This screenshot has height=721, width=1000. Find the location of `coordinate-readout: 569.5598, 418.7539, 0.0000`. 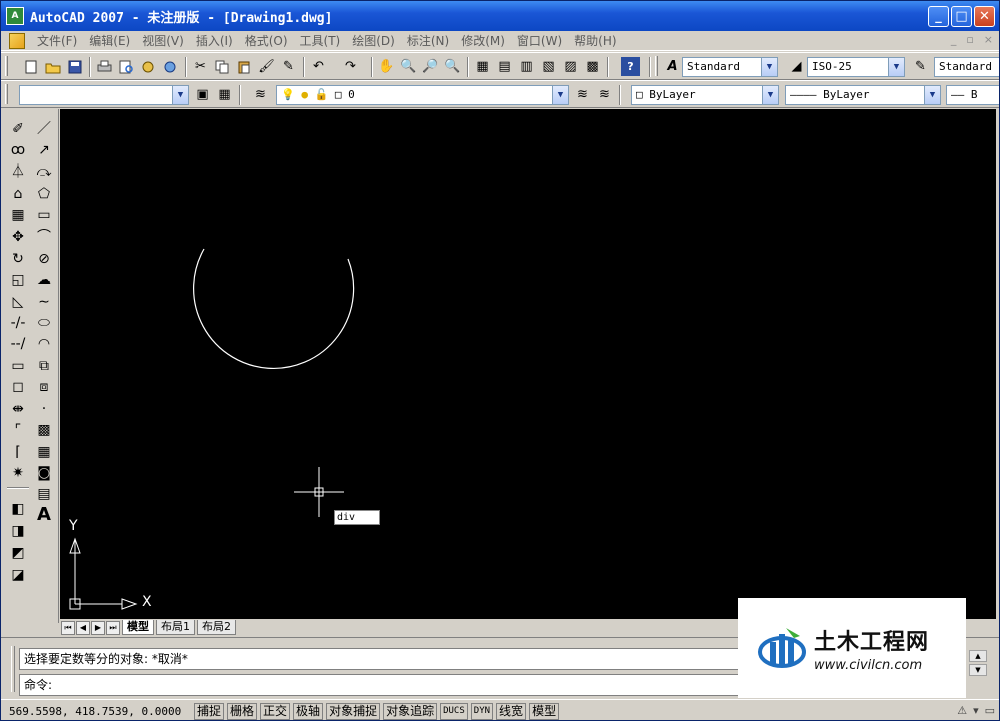

coordinate-readout: 569.5598, 418.7539, 0.0000 is located at coordinates (100, 711).